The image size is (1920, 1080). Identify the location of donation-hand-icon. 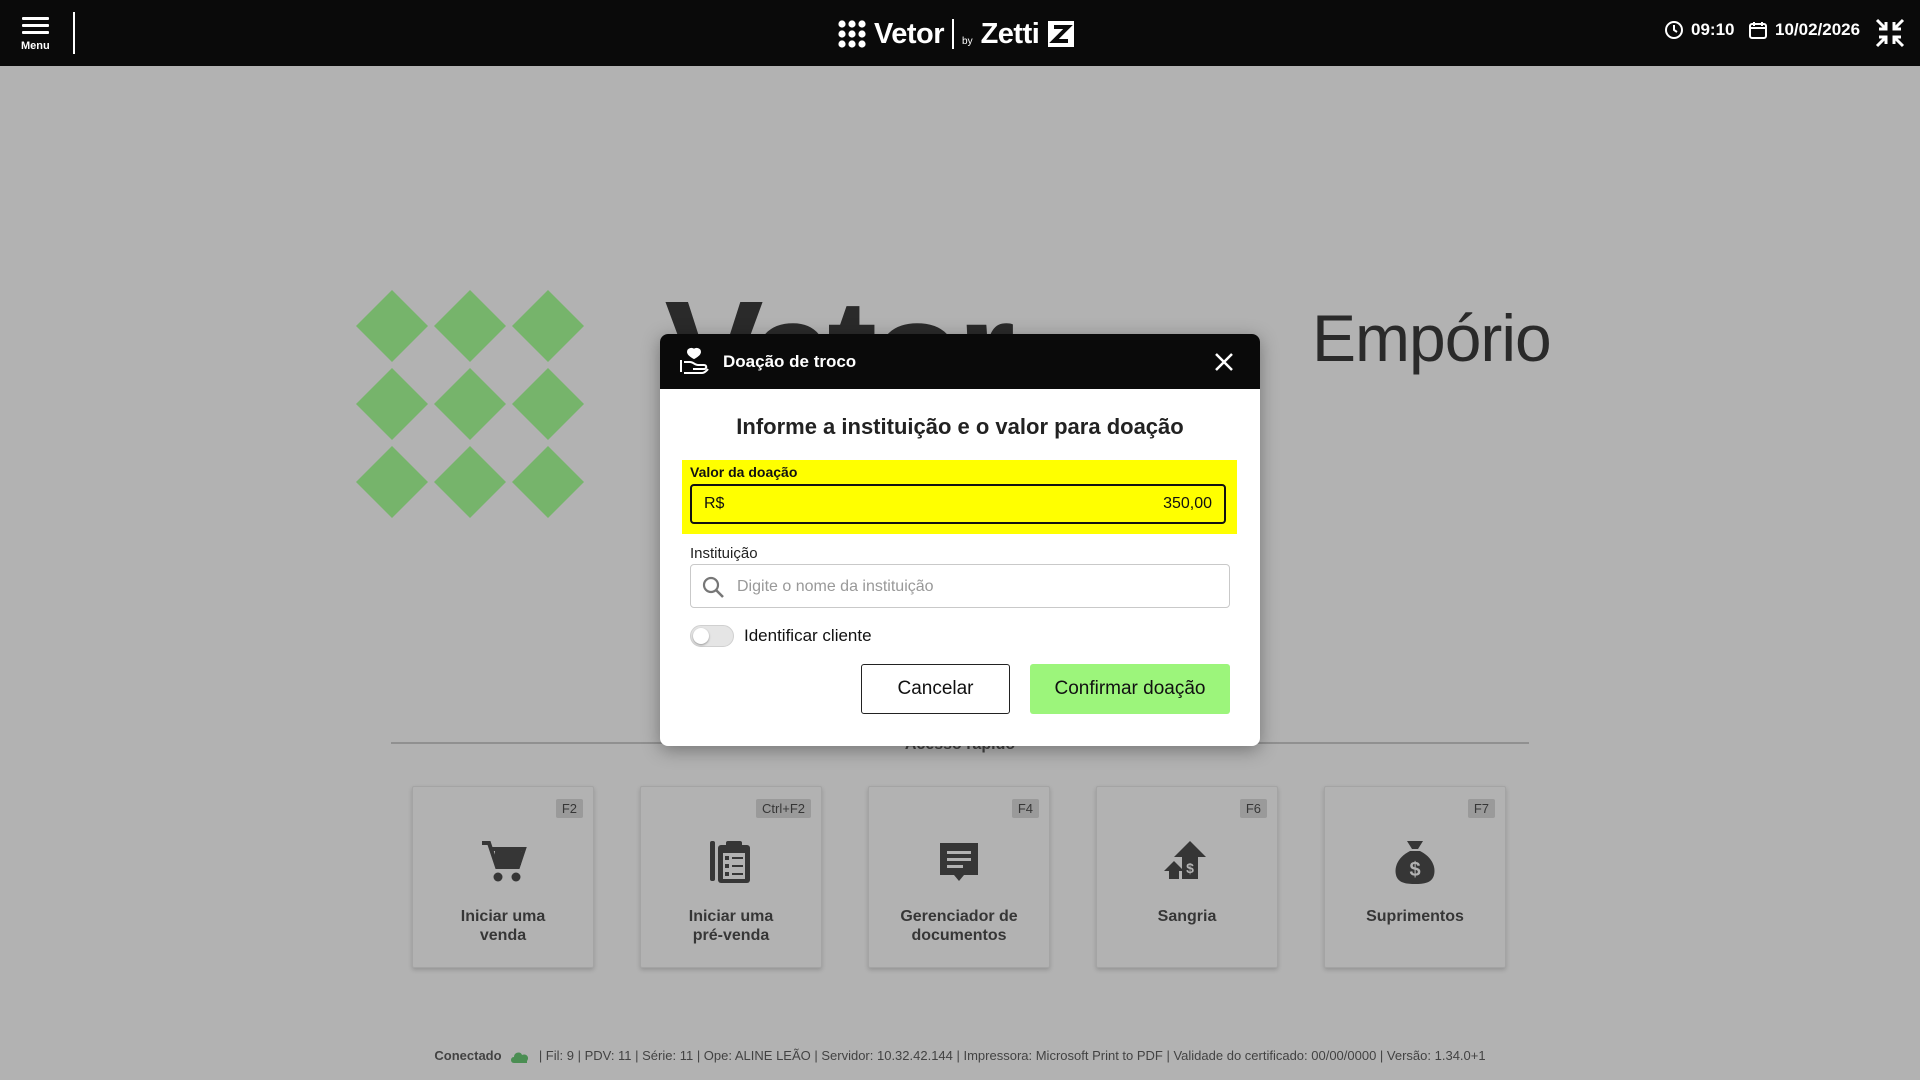
(694, 360).